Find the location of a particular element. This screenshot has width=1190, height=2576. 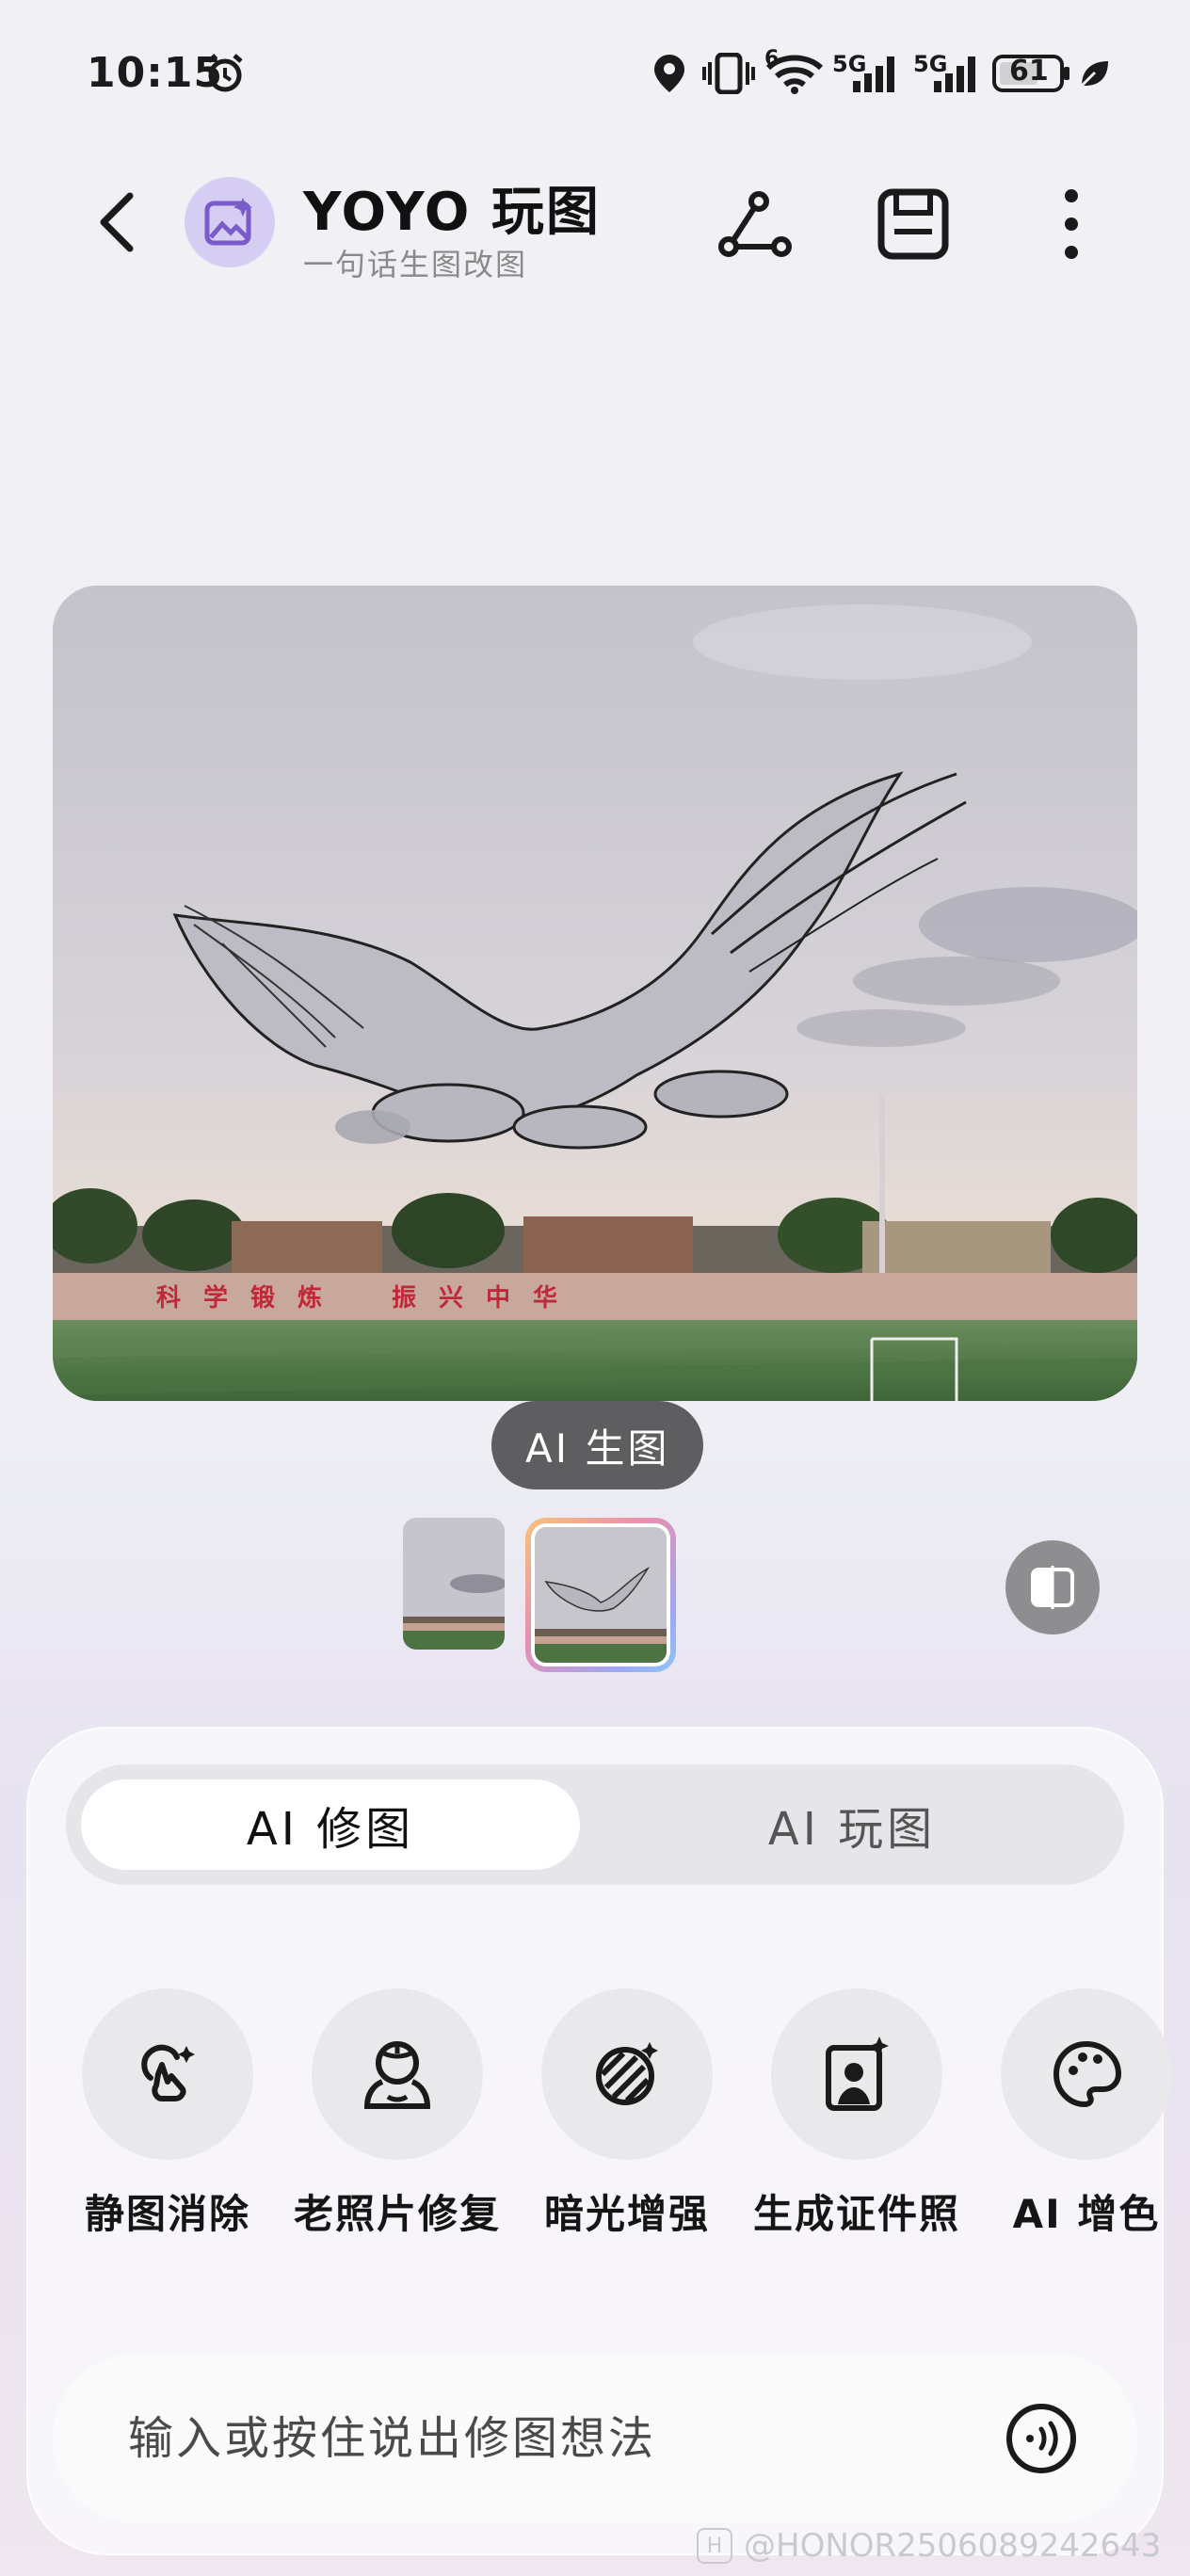

palette-icon is located at coordinates (1087, 2074).